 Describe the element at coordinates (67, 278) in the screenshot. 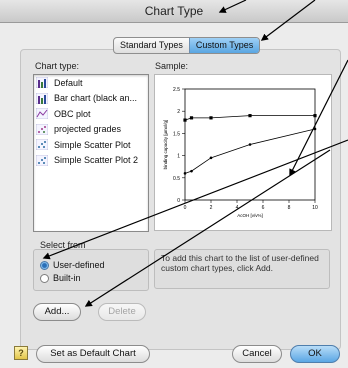

I see `radio-label: Built-in` at that location.